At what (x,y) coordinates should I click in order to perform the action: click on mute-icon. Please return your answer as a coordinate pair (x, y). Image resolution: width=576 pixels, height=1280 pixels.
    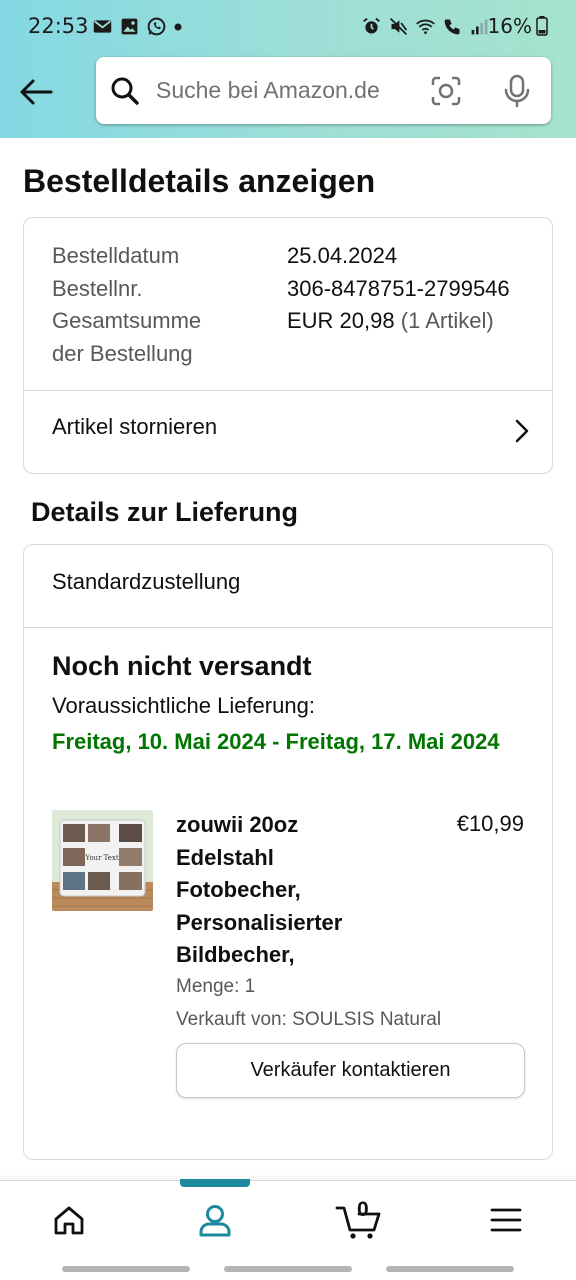
    Looking at the image, I should click on (399, 26).